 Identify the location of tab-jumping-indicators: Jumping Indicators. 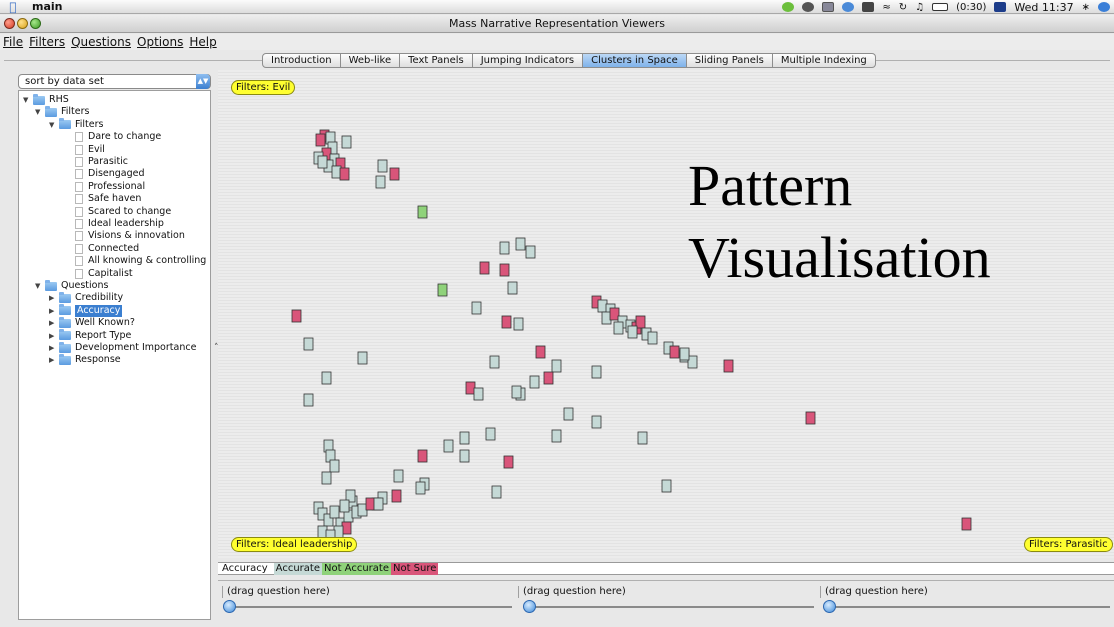
(528, 60).